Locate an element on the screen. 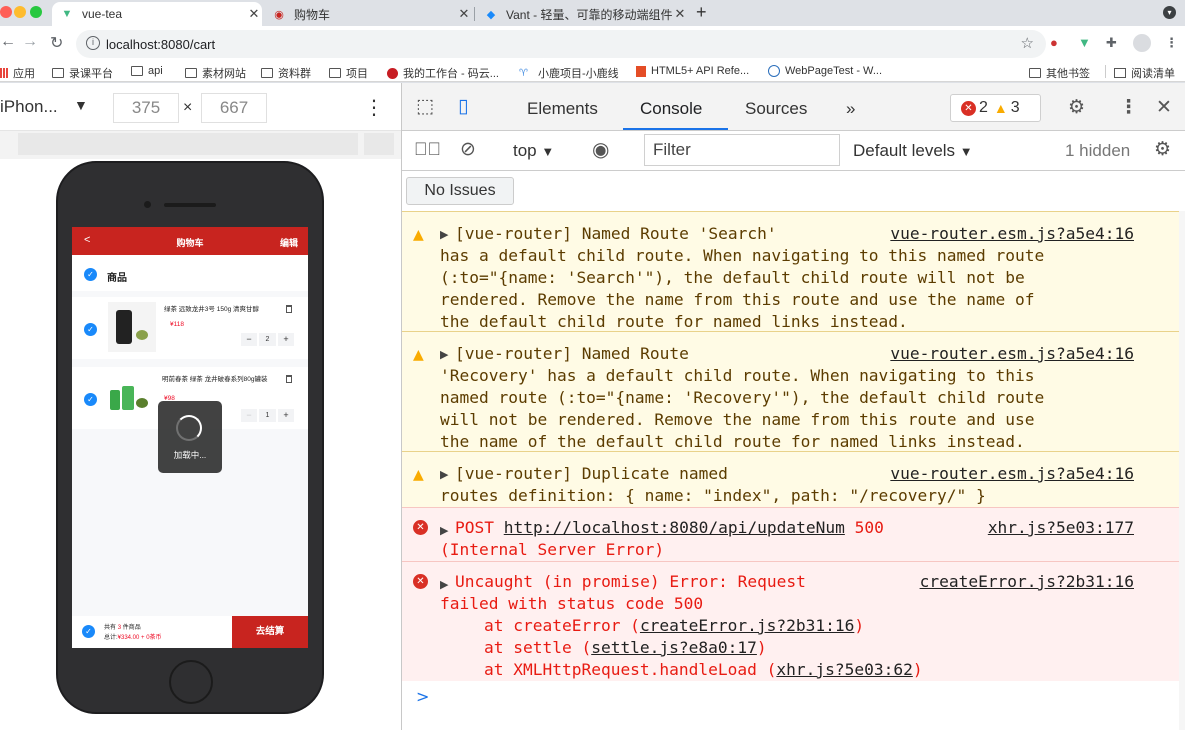 This screenshot has height=730, width=1185. source-link: createError.js?2b31:16 is located at coordinates (1027, 582).